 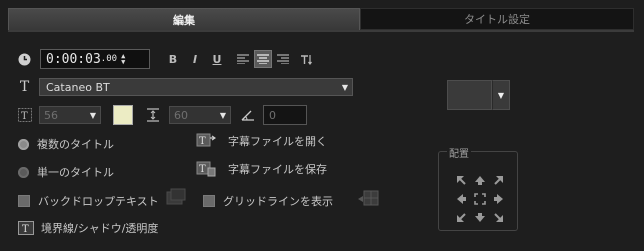 I want to click on font-size-icon: T, so click(x=25, y=115).